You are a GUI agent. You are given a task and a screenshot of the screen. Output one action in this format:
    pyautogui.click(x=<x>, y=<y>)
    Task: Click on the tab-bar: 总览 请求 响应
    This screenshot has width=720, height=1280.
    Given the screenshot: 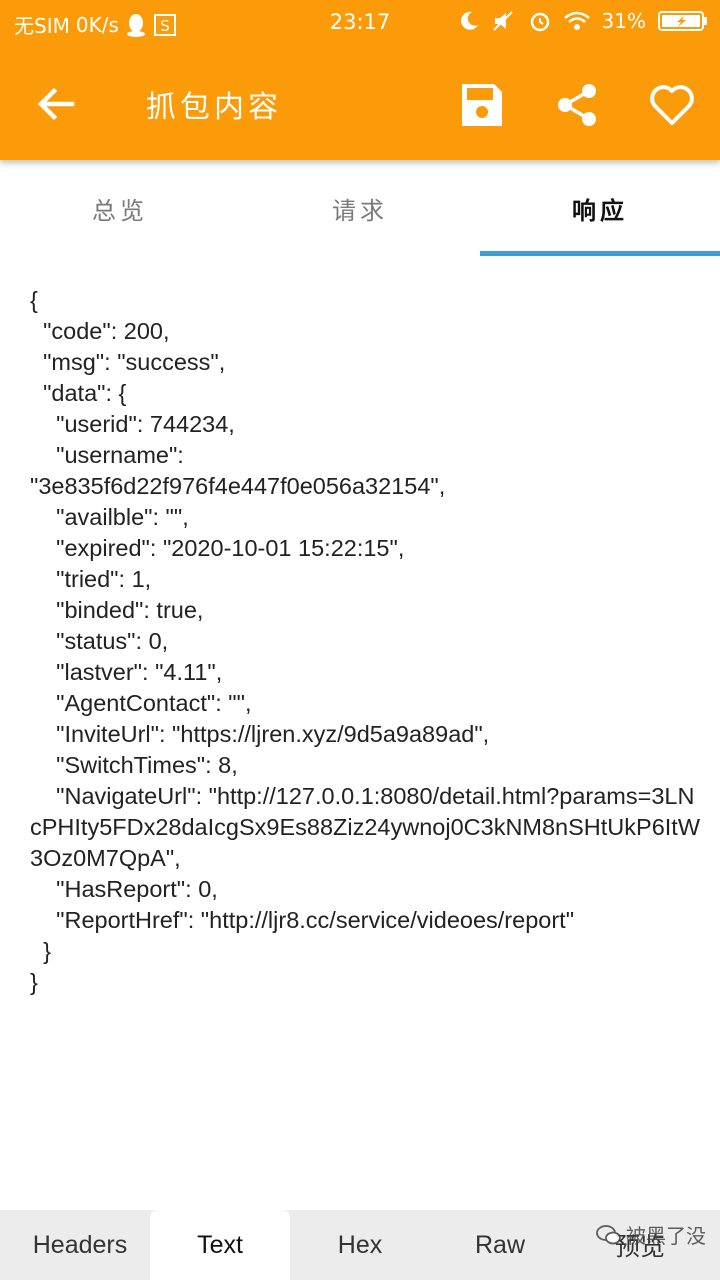 What is the action you would take?
    pyautogui.click(x=360, y=208)
    